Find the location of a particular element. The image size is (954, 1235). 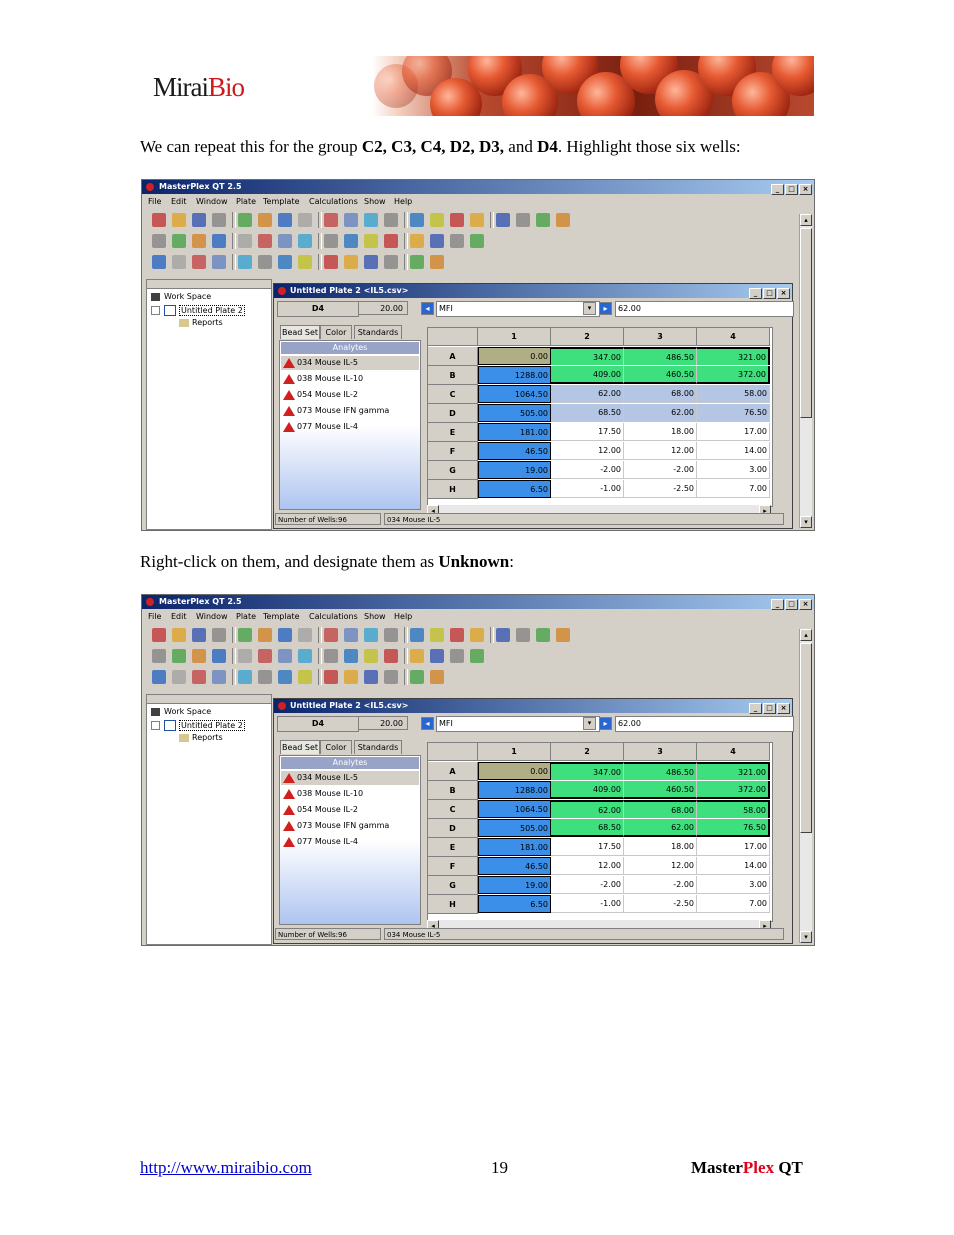

well-cell: 0.00 is located at coordinates (514, 356).